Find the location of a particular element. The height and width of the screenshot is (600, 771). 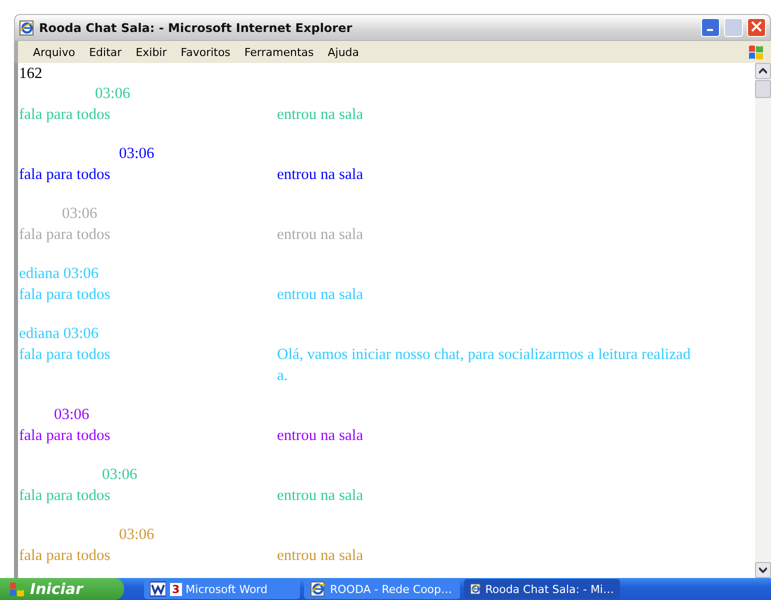

menu-item: Arquivo is located at coordinates (54, 52).